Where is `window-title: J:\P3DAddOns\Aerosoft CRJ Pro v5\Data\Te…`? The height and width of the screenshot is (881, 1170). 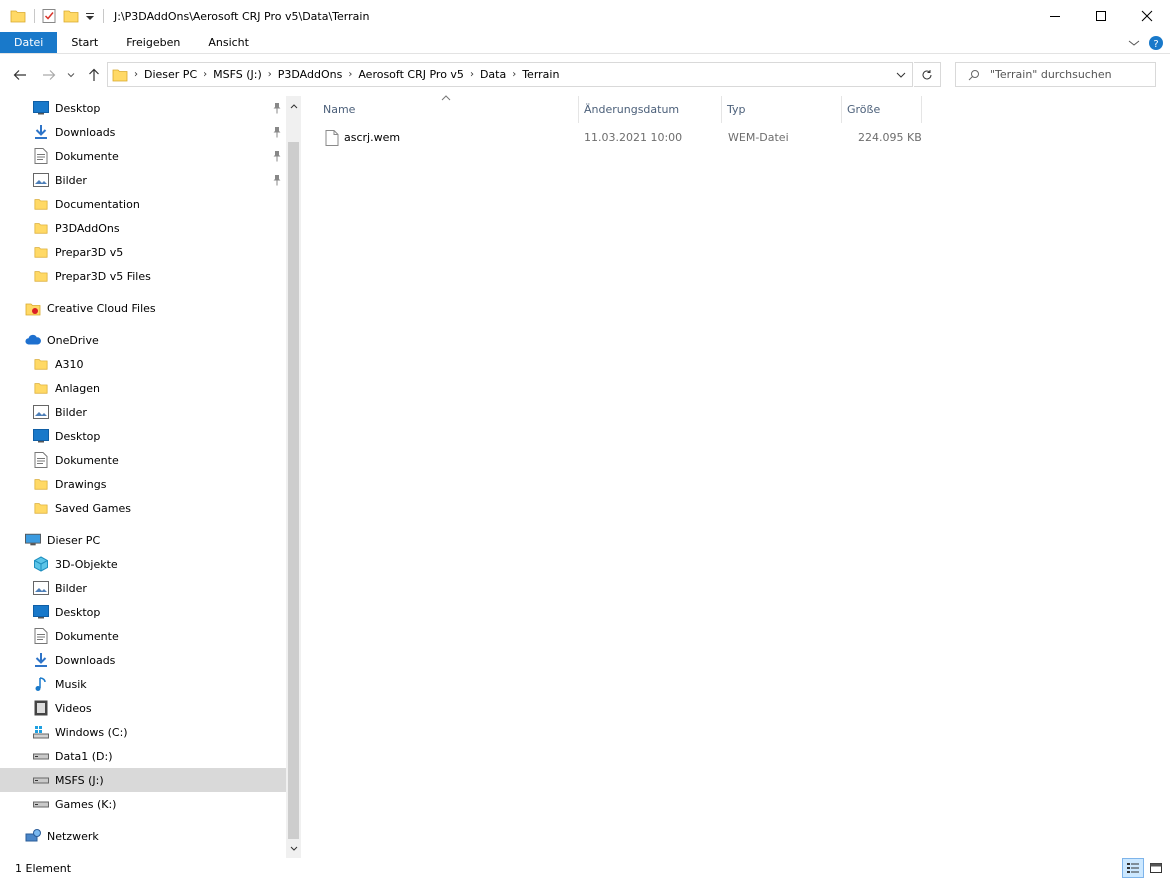 window-title: J:\P3DAddOns\Aerosoft CRJ Pro v5\Data\Te… is located at coordinates (242, 16).